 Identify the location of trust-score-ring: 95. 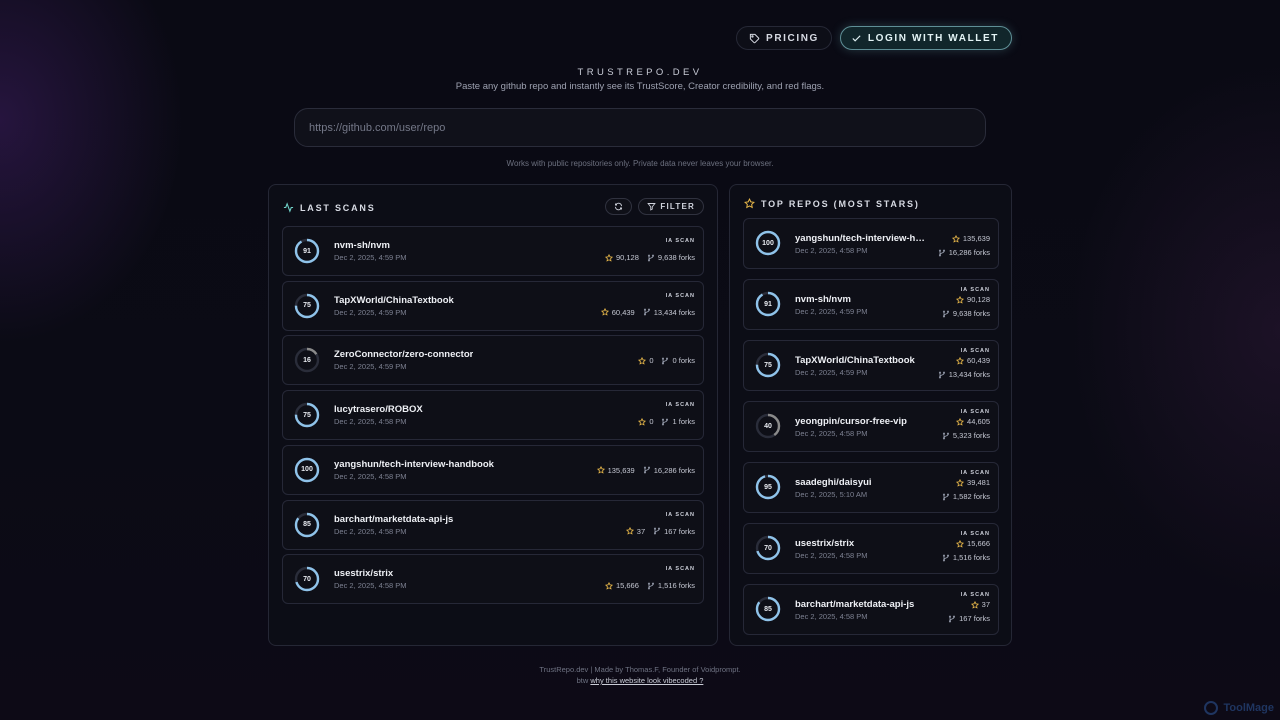
(768, 487).